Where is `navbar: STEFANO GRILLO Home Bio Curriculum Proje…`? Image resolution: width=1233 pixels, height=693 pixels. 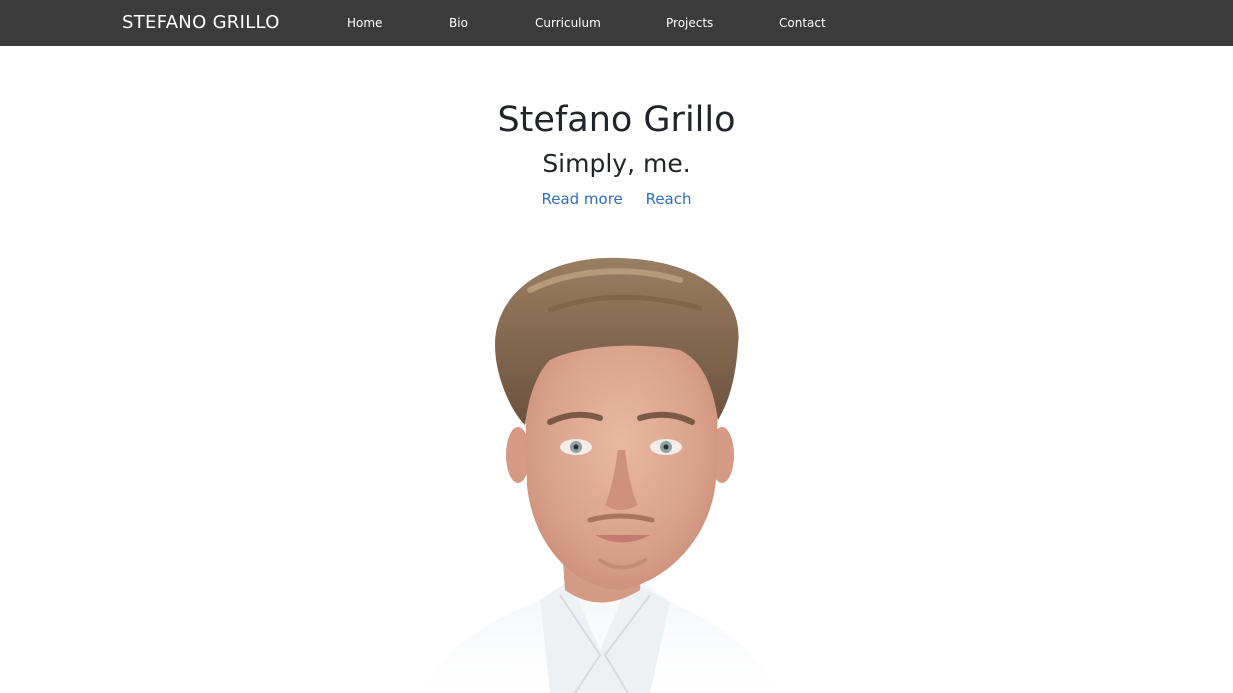
navbar: STEFANO GRILLO Home Bio Curriculum Proje… is located at coordinates (616, 23).